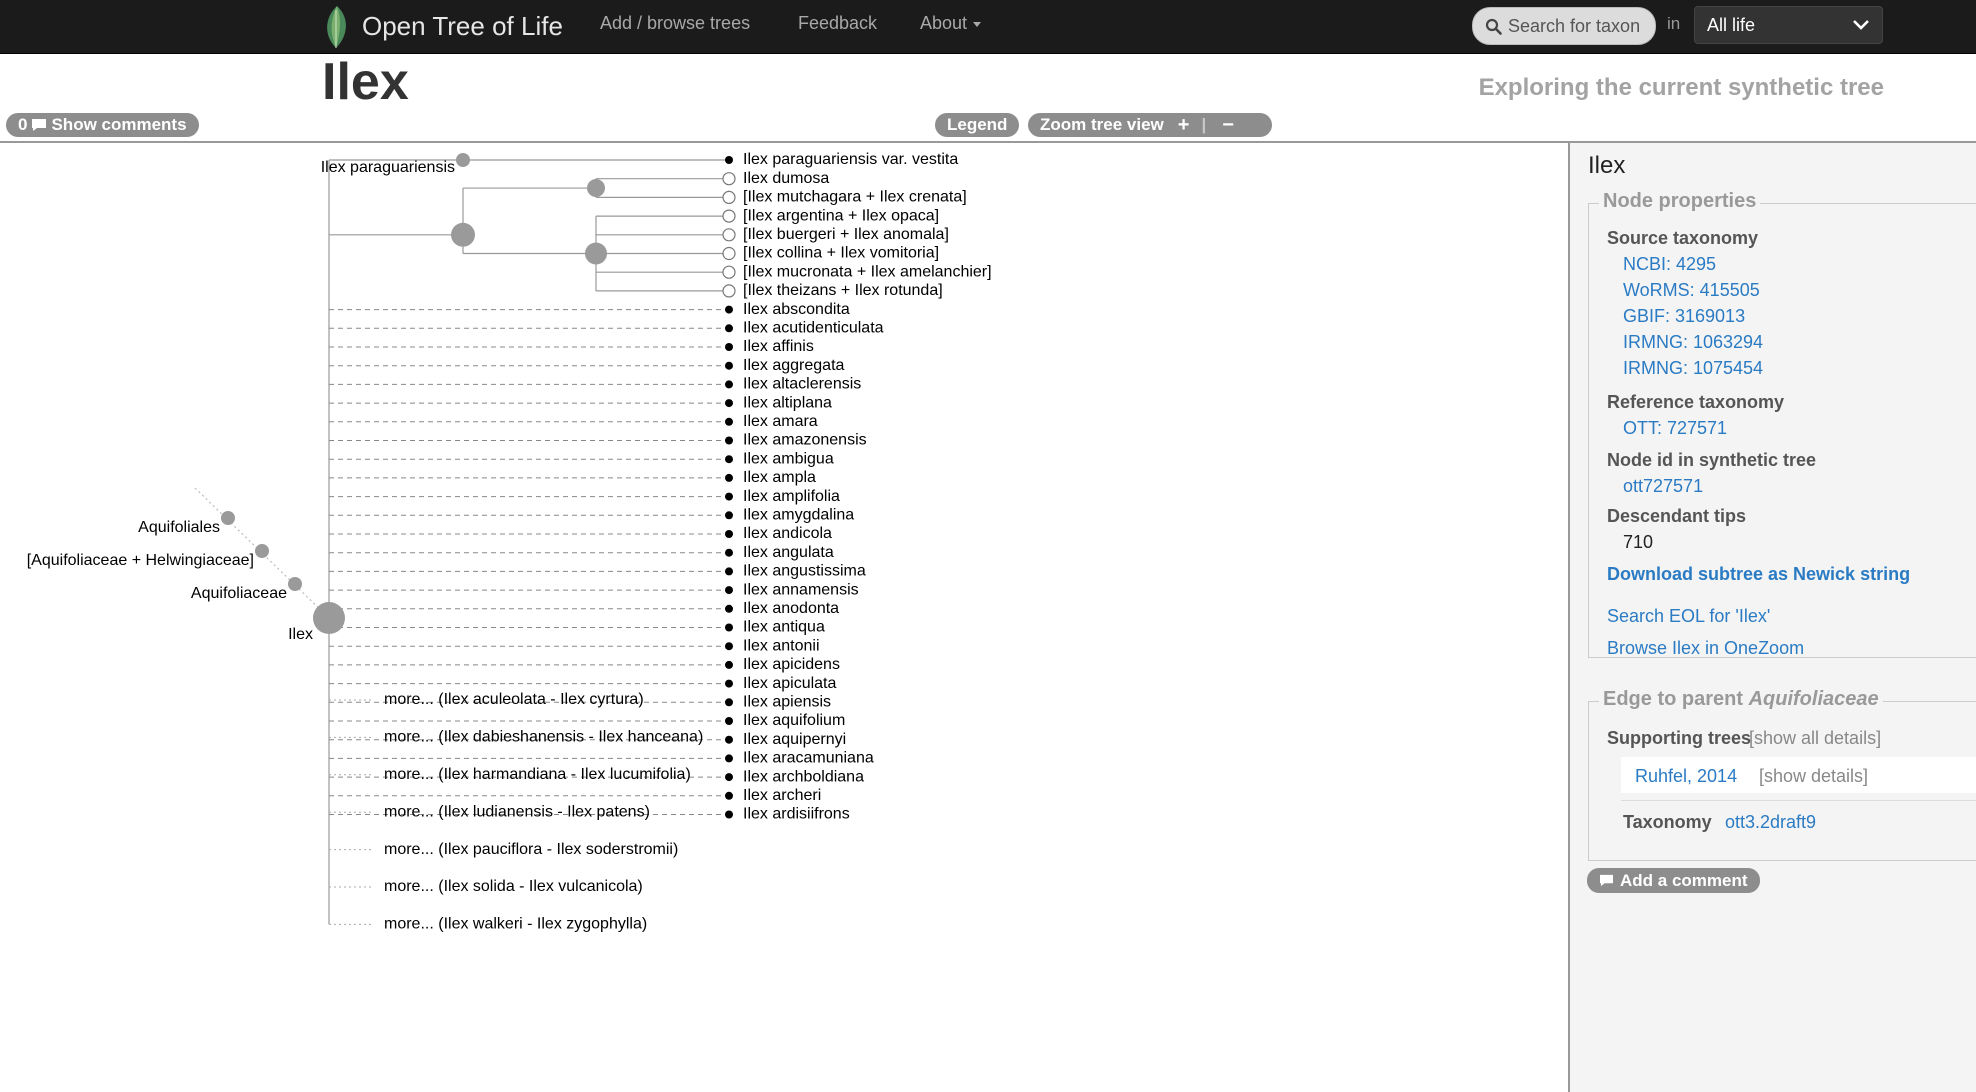  Describe the element at coordinates (796, 814) in the screenshot. I see `tip-label: Ilex ardisiifrons` at that location.